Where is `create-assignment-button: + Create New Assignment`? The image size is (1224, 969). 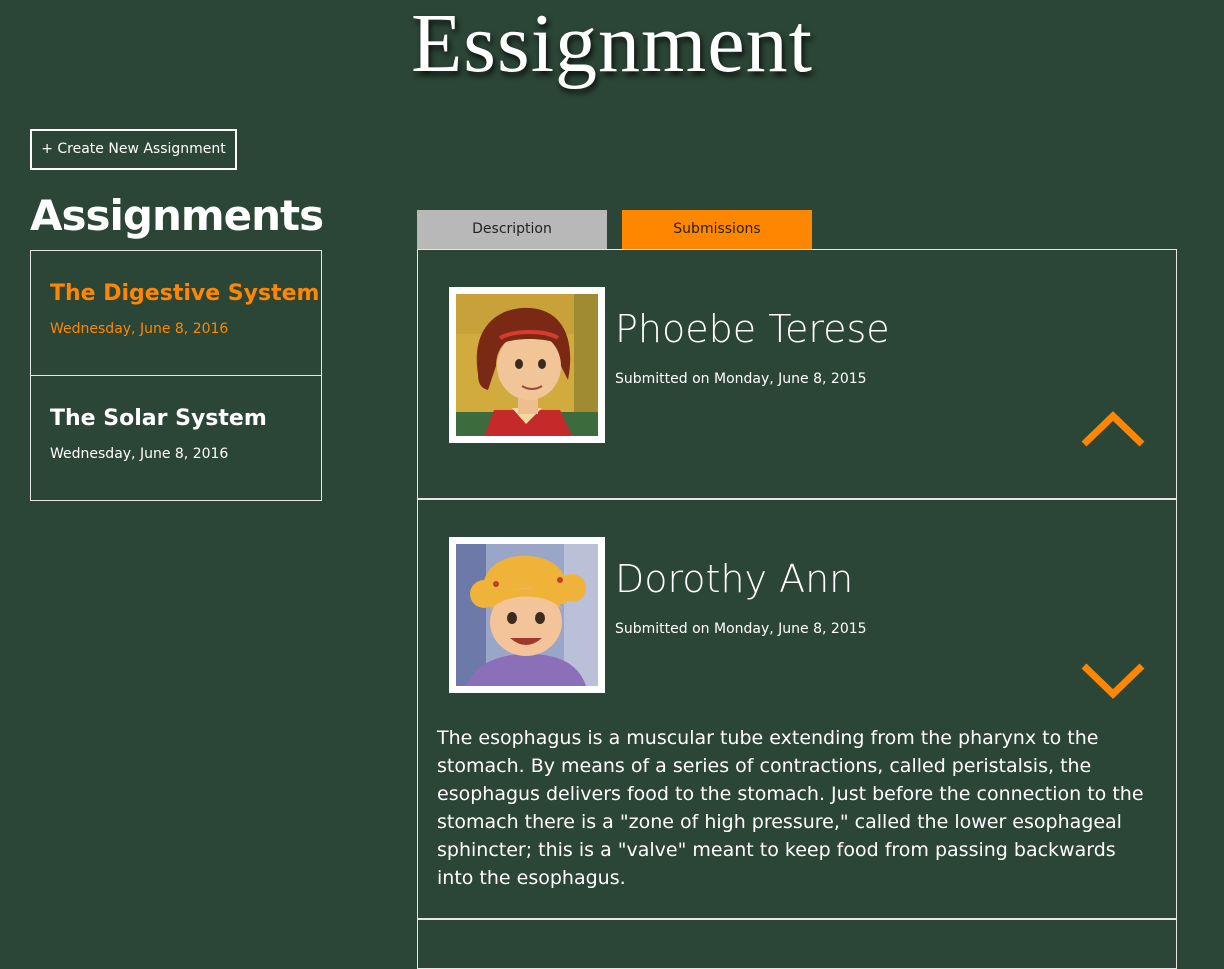 create-assignment-button: + Create New Assignment is located at coordinates (133, 149).